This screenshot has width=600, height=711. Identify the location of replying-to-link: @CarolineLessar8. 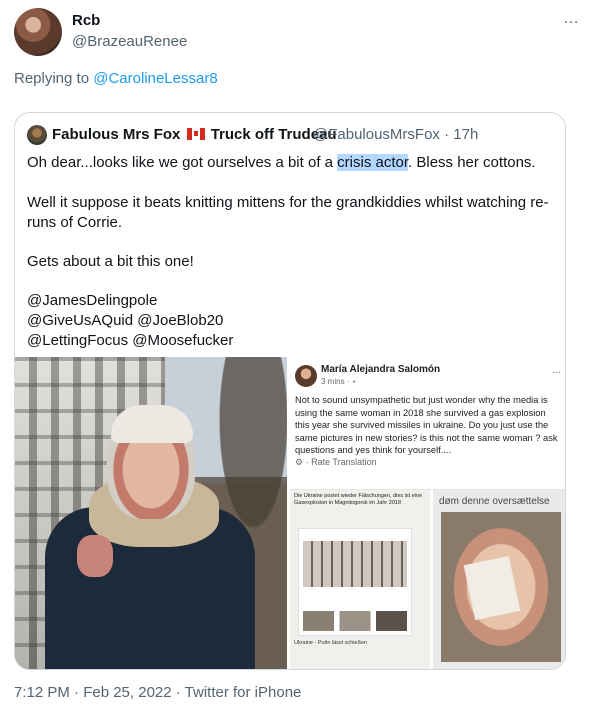
(155, 78).